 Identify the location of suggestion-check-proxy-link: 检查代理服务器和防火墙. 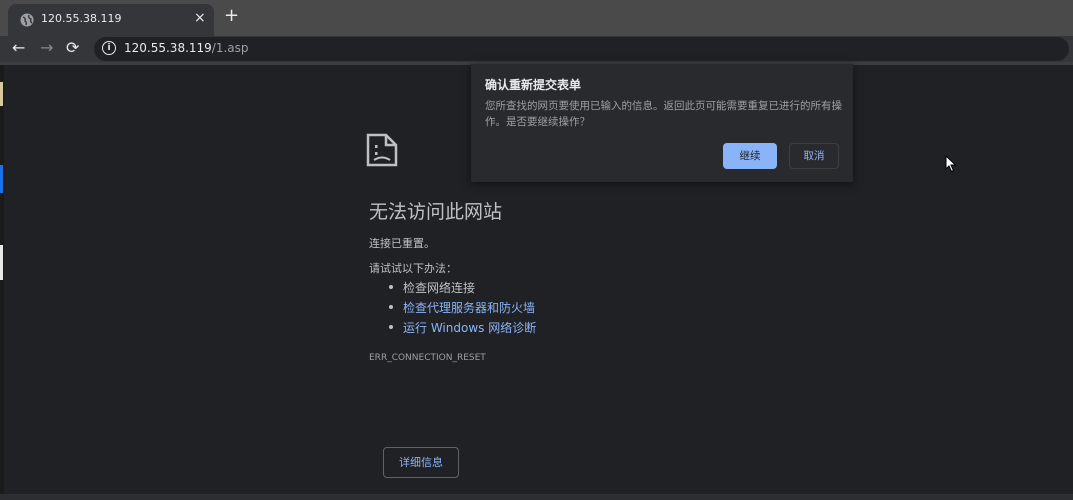
(462, 309).